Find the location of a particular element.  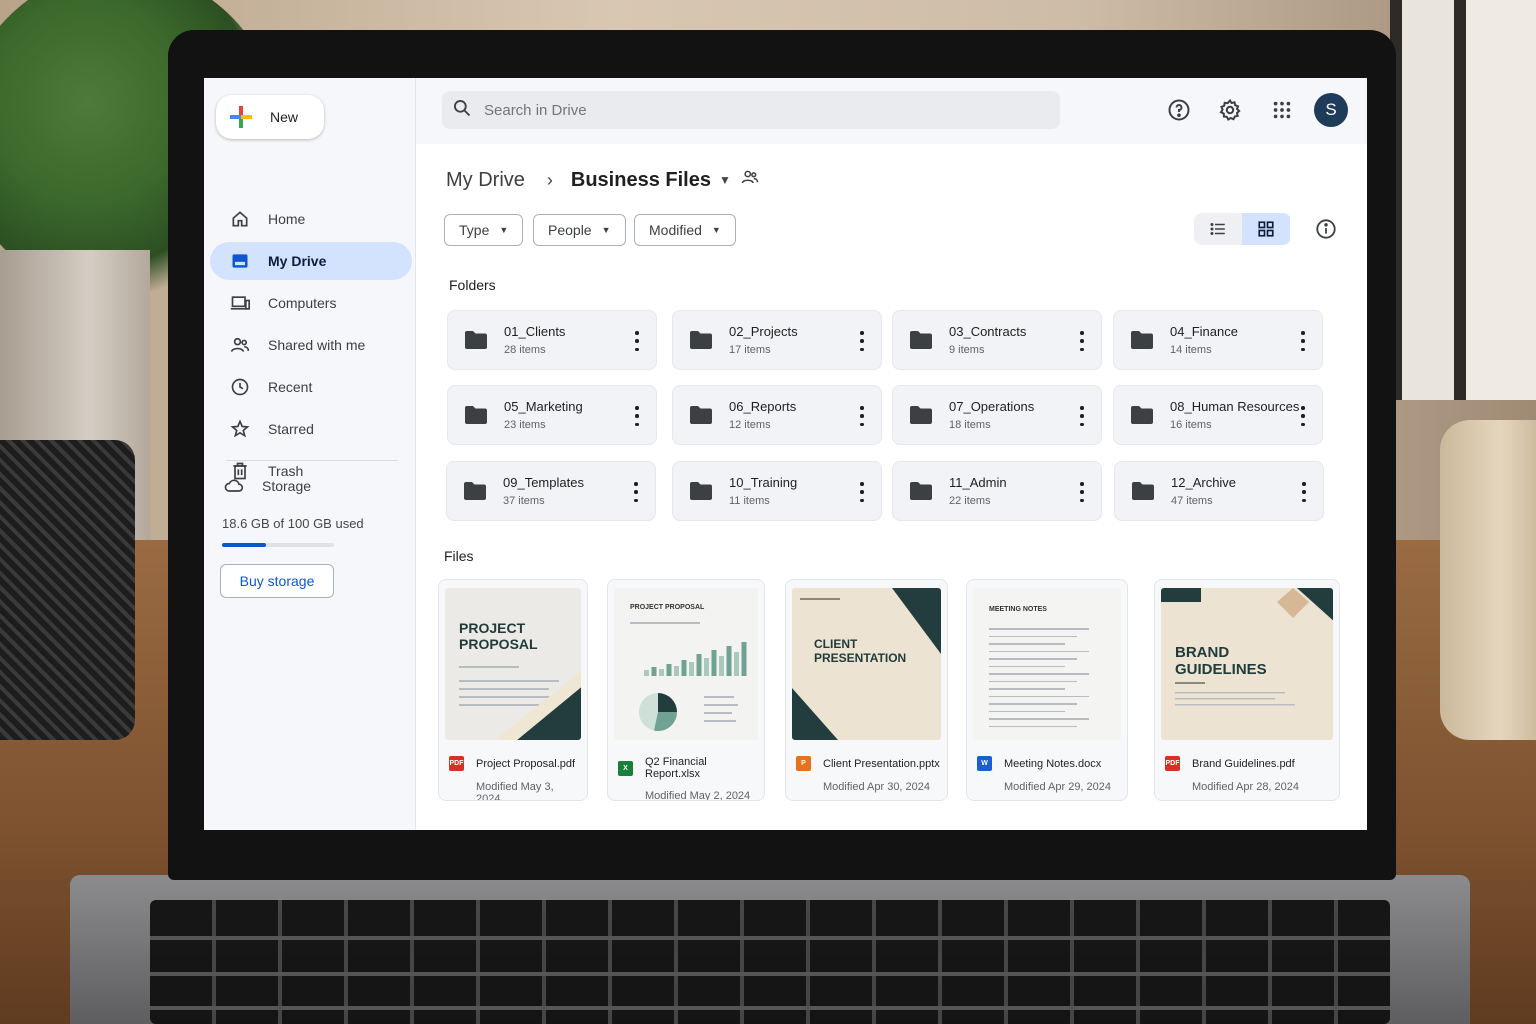

grid-view-button is located at coordinates (1266, 229).